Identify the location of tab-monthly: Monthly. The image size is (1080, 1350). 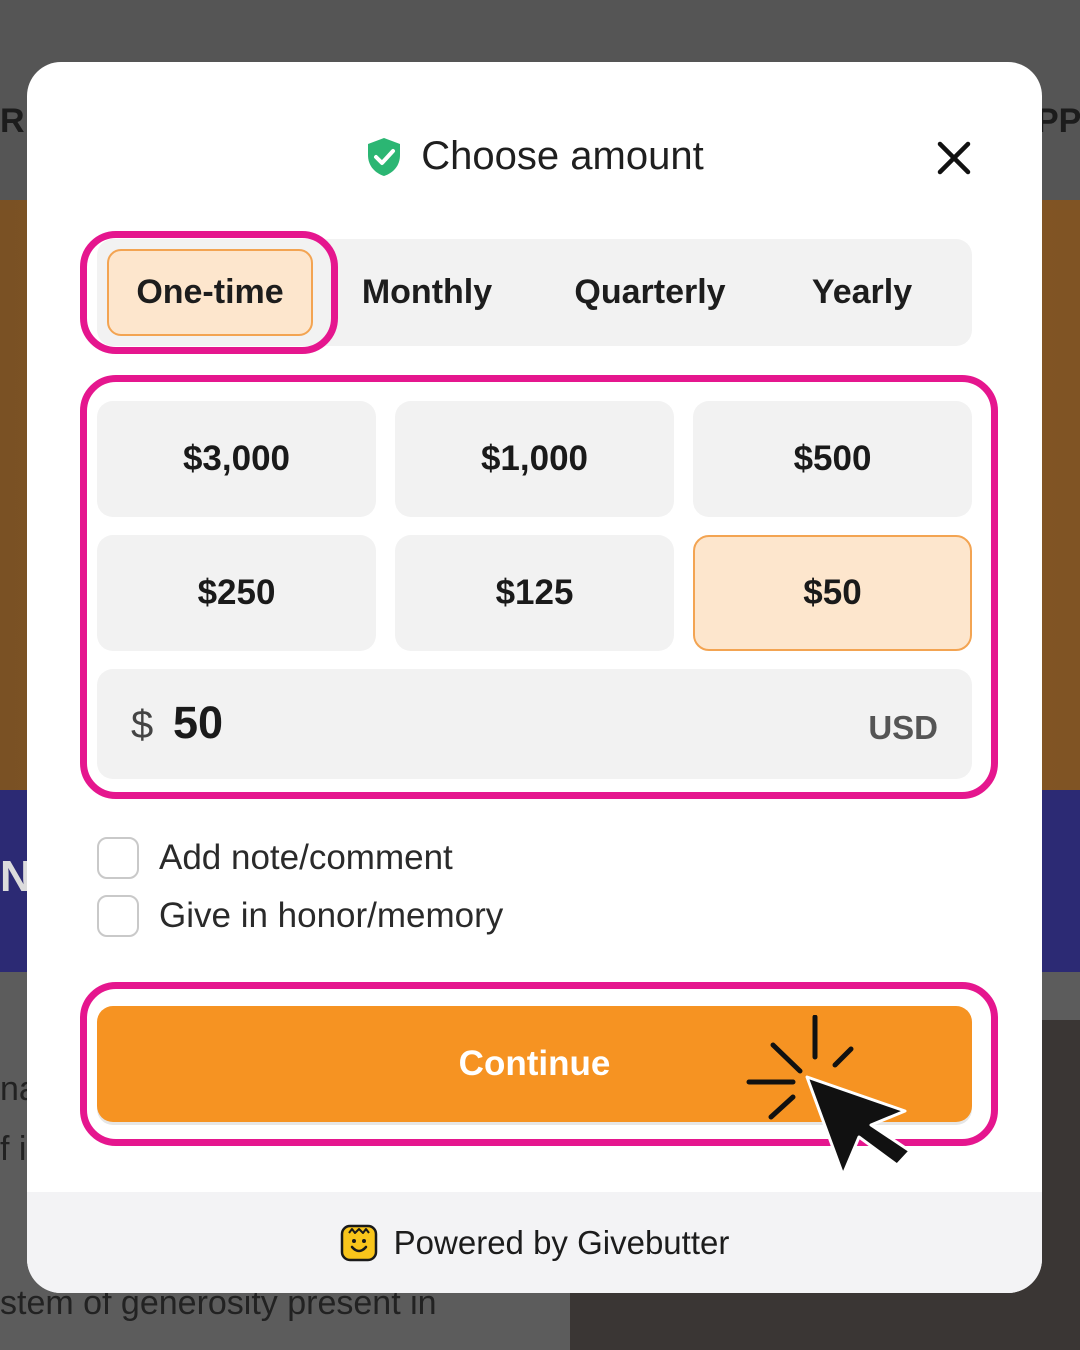
(427, 292).